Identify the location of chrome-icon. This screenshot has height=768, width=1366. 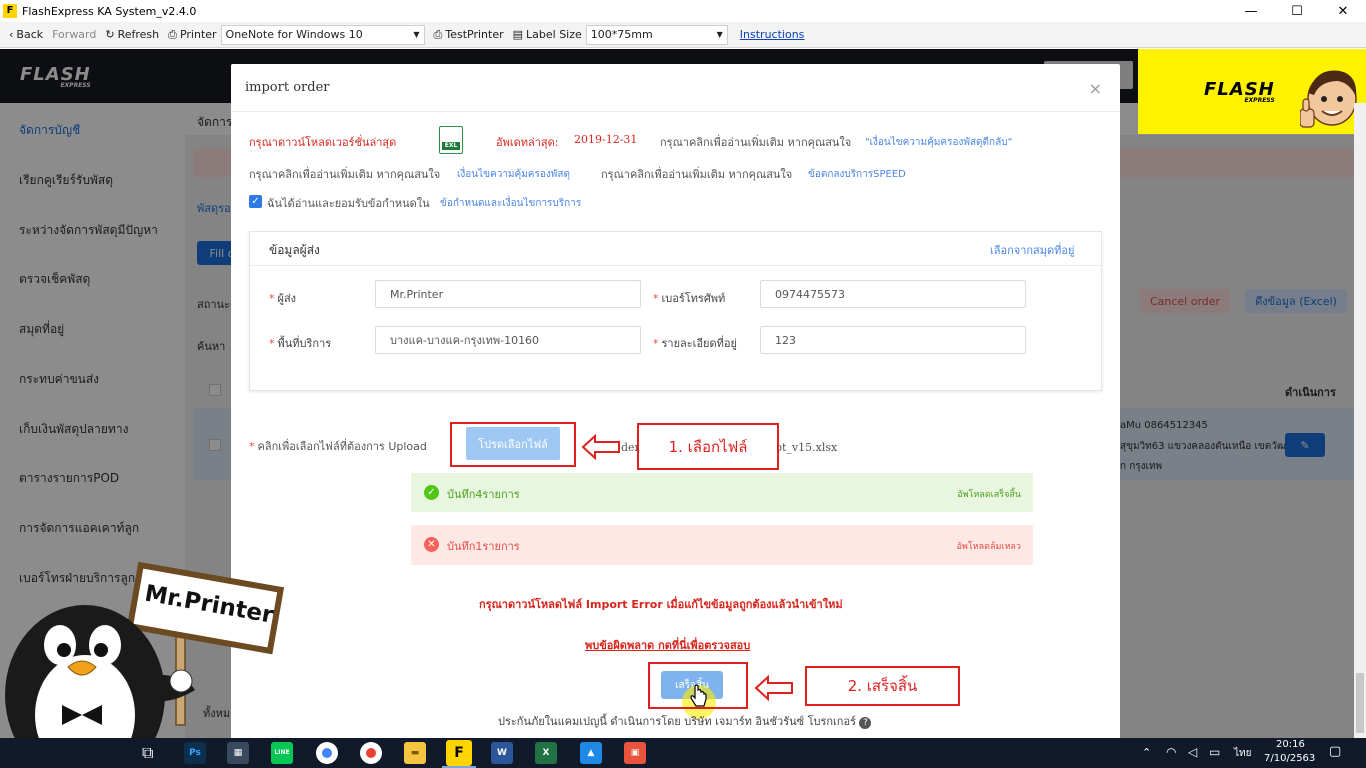
(327, 753).